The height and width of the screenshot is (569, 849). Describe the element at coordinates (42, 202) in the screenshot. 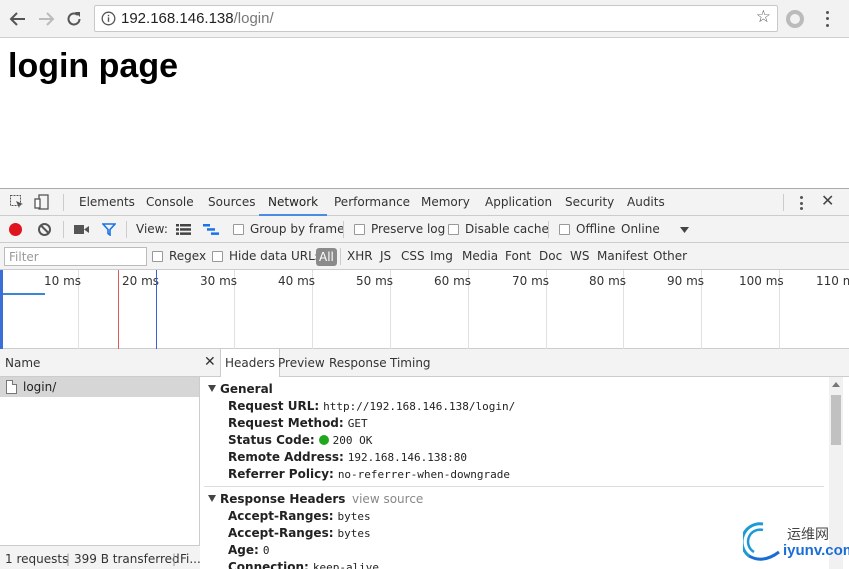

I see `device-toolbar-icon` at that location.